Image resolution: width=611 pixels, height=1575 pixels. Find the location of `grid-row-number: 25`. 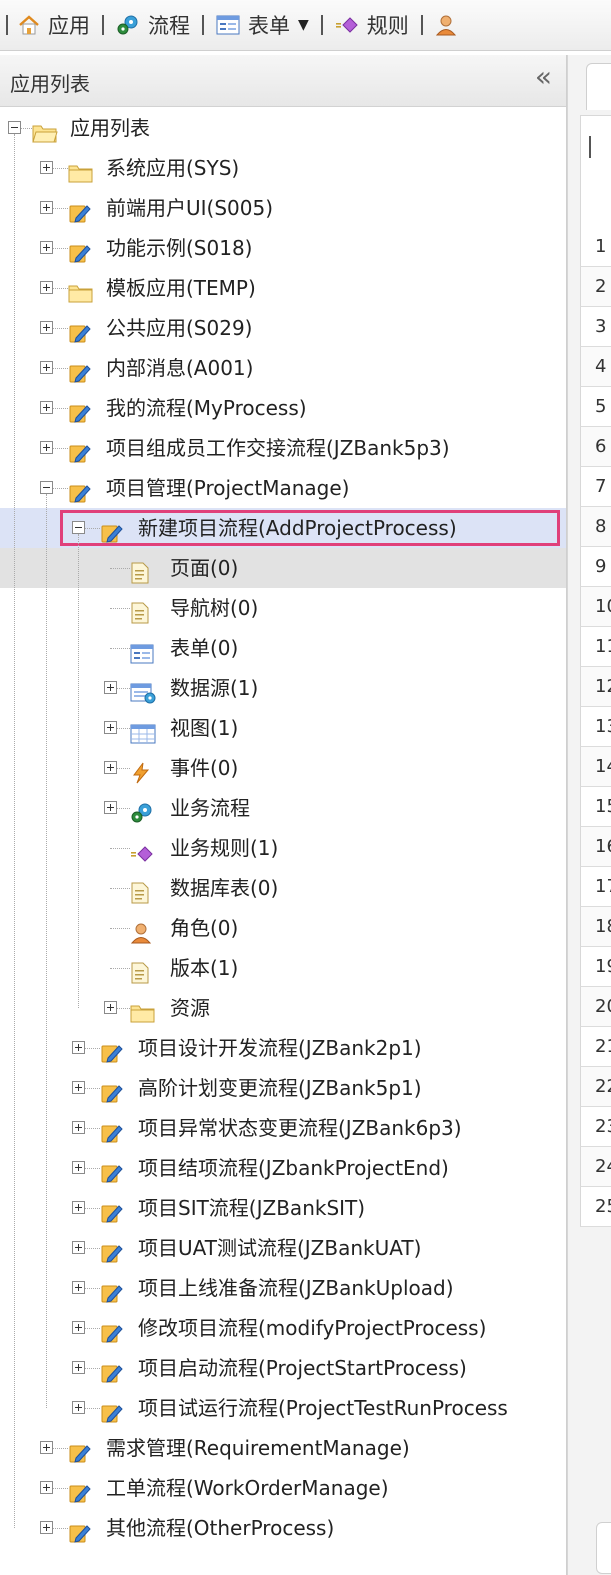

grid-row-number: 25 is located at coordinates (595, 1207).